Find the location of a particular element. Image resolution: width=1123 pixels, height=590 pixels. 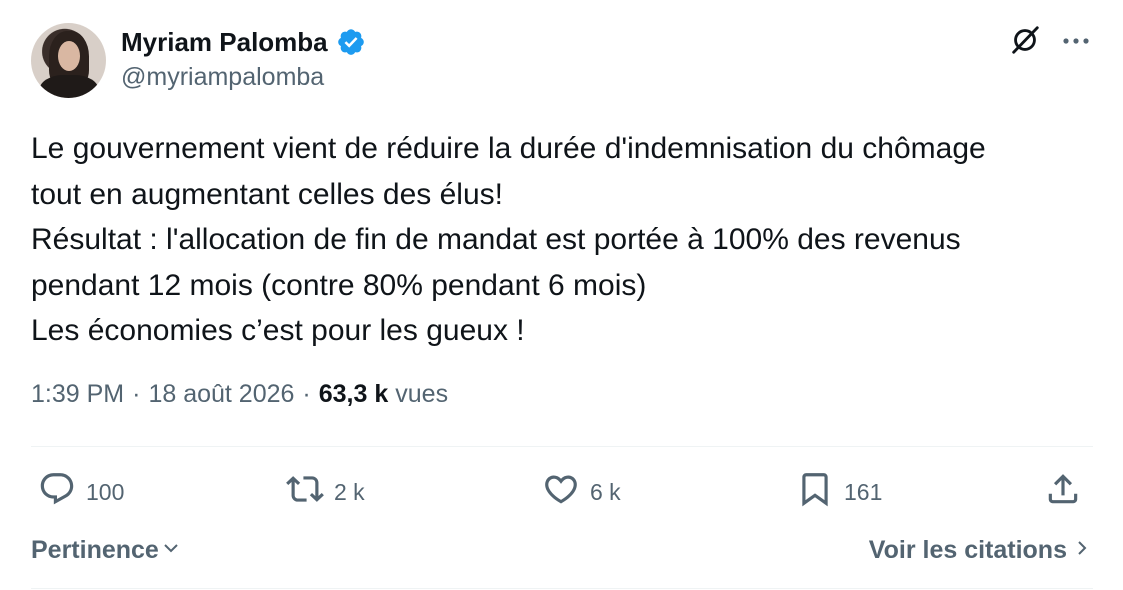

more-options-button is located at coordinates (1076, 42).